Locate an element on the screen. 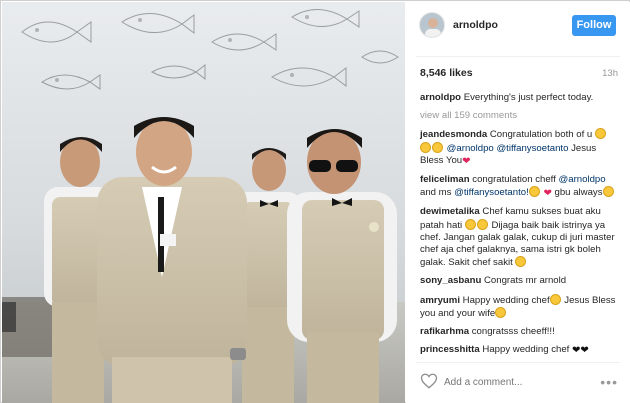 The height and width of the screenshot is (403, 630). comment-username: princesshitta is located at coordinates (450, 349).